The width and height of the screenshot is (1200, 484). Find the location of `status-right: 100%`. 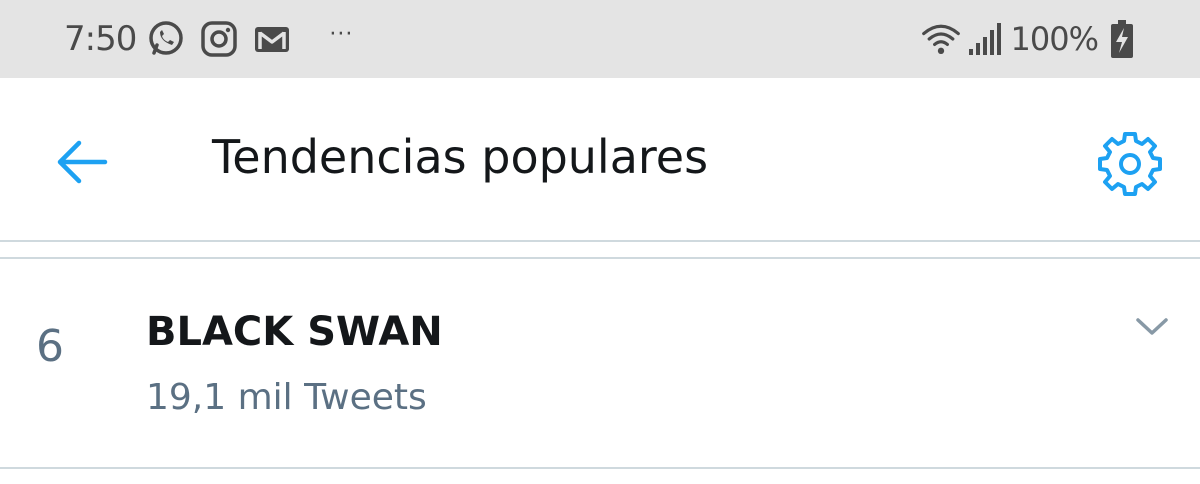

status-right: 100% is located at coordinates (1028, 39).